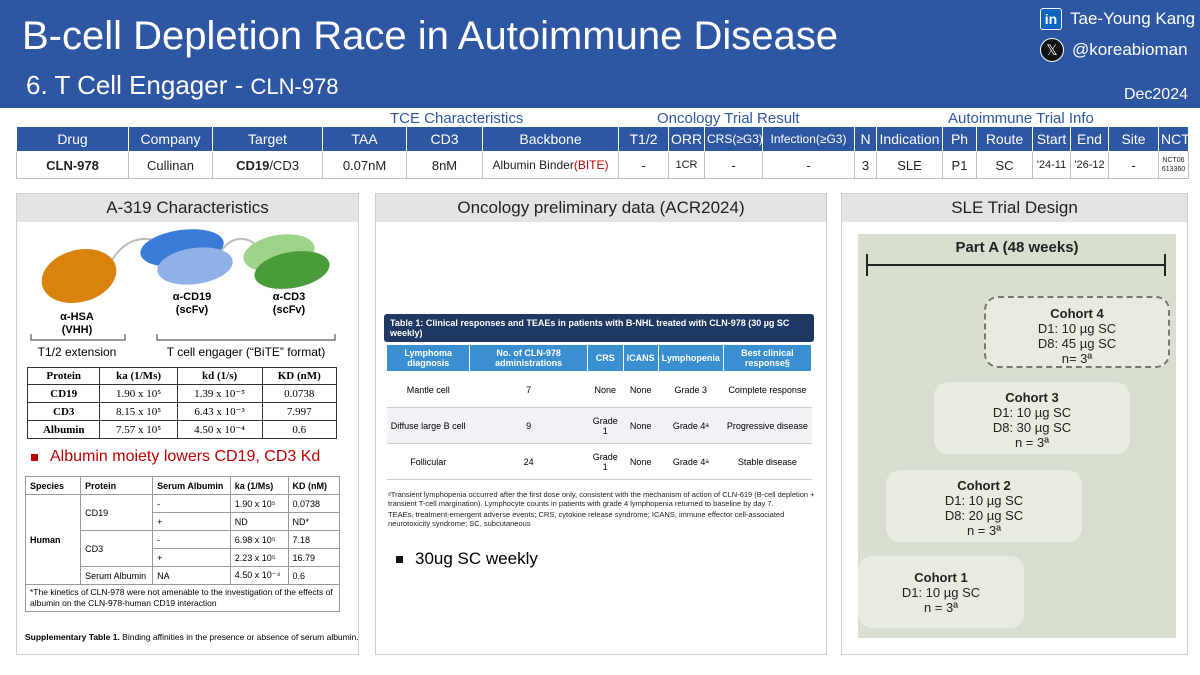 Image resolution: width=1200 pixels, height=675 pixels. What do you see at coordinates (1130, 49) in the screenshot?
I see `author-handle: @koreabioman` at bounding box center [1130, 49].